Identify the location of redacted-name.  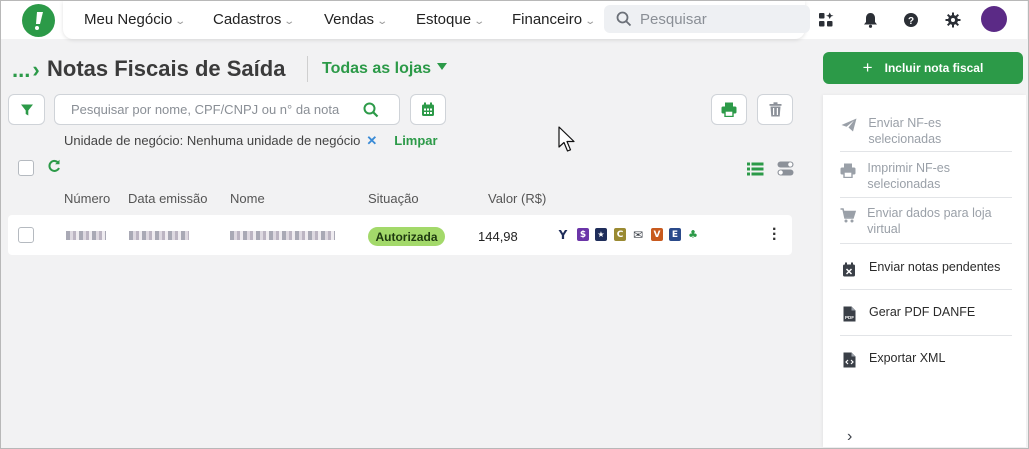
(282, 235).